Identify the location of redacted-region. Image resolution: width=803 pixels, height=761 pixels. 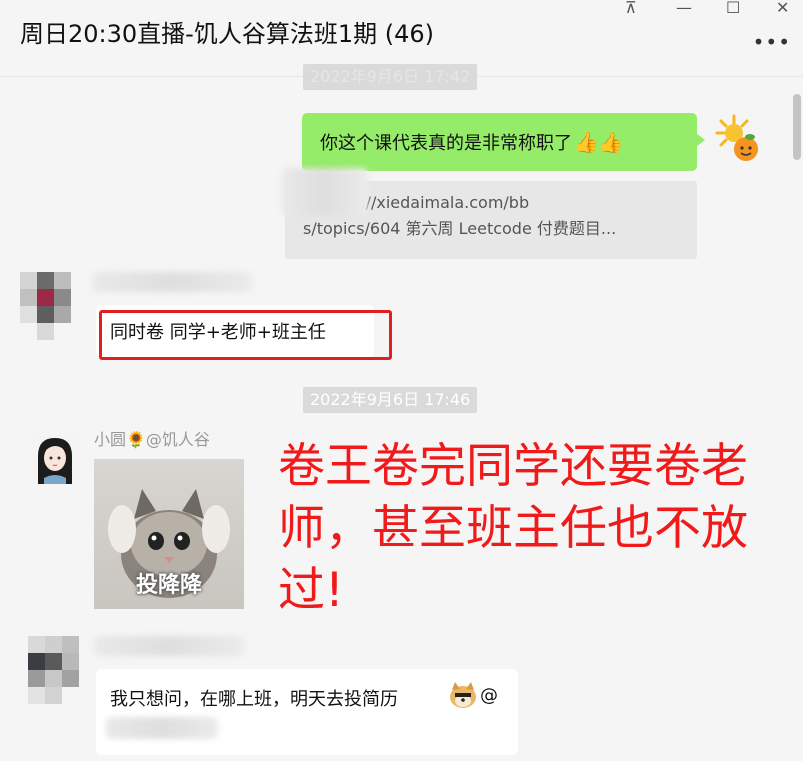
(325, 192).